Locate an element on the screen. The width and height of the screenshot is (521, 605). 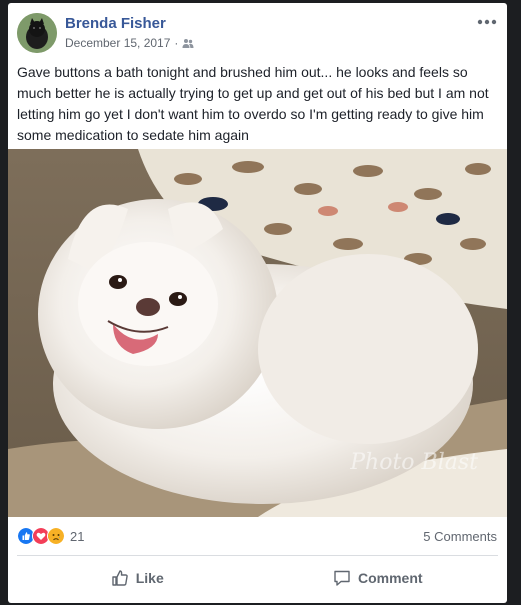
reaction-count: 21 is located at coordinates (77, 536).